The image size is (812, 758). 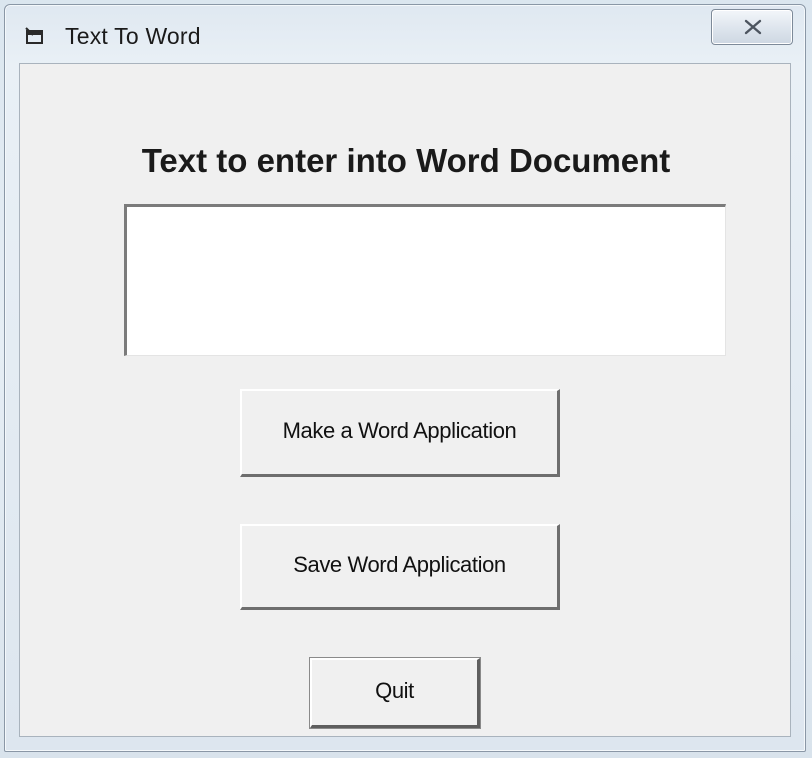 What do you see at coordinates (405, 34) in the screenshot?
I see `title-bar: Text To Word` at bounding box center [405, 34].